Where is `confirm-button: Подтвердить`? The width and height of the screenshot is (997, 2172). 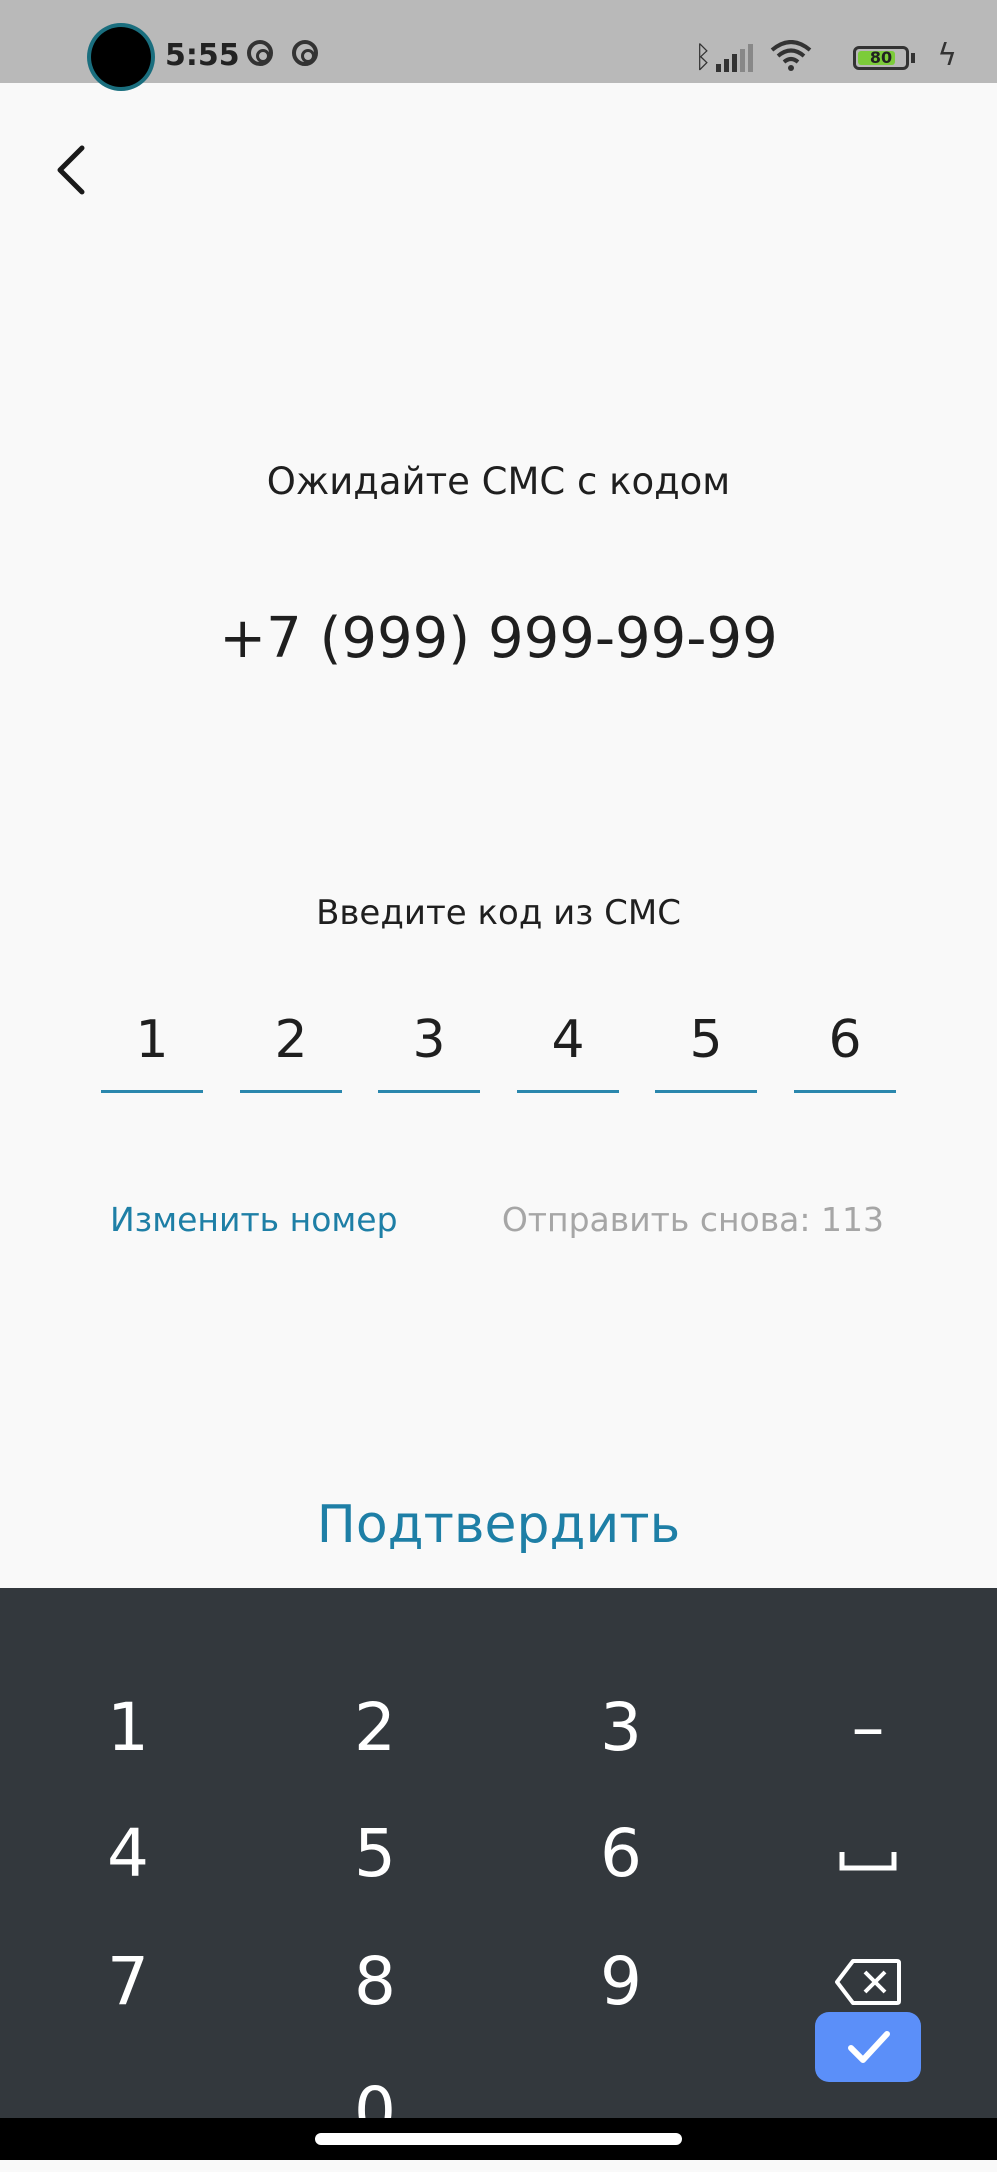 confirm-button: Подтвердить is located at coordinates (498, 1525).